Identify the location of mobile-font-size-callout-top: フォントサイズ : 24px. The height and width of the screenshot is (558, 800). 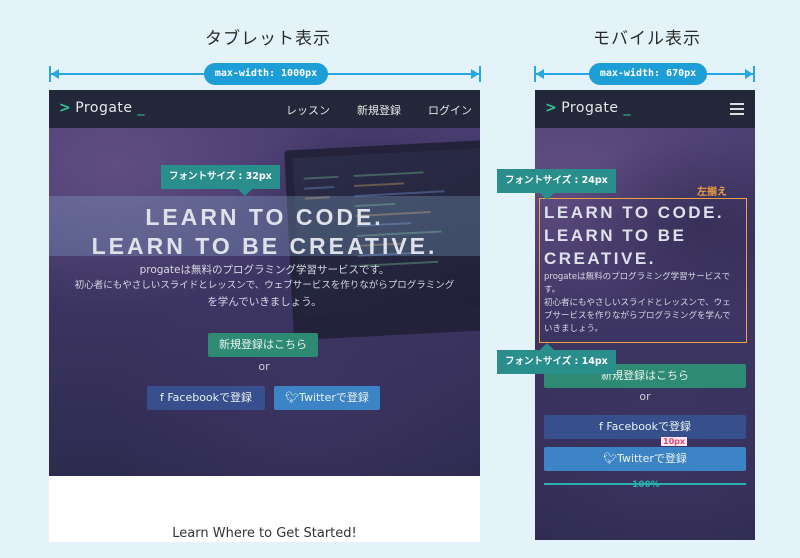
(556, 181).